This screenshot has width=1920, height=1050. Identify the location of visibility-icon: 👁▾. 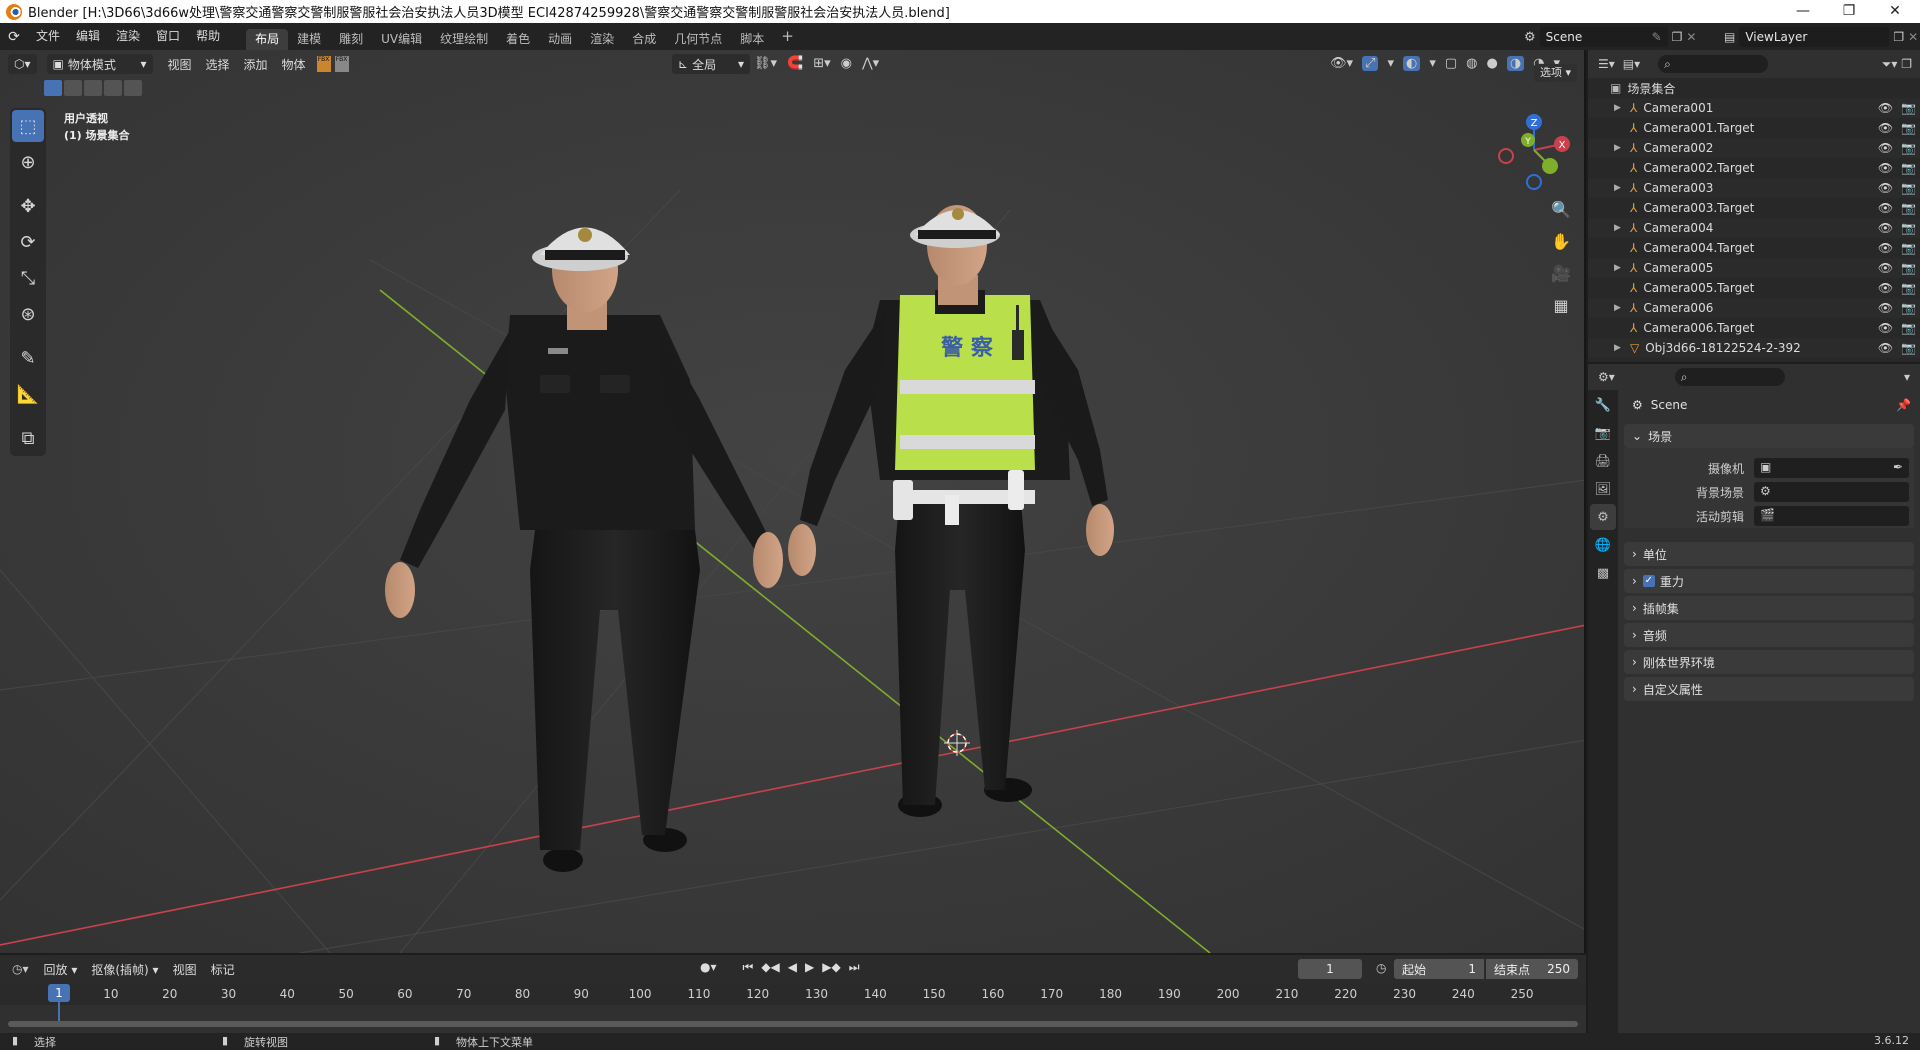
(1341, 63).